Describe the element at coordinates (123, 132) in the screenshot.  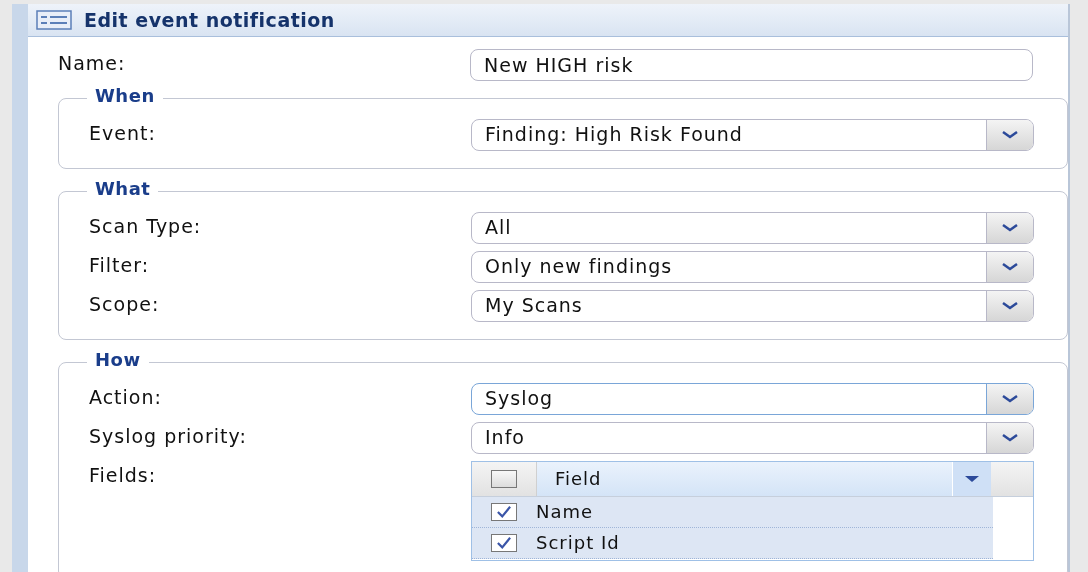
I see `field-label: Event:` at that location.